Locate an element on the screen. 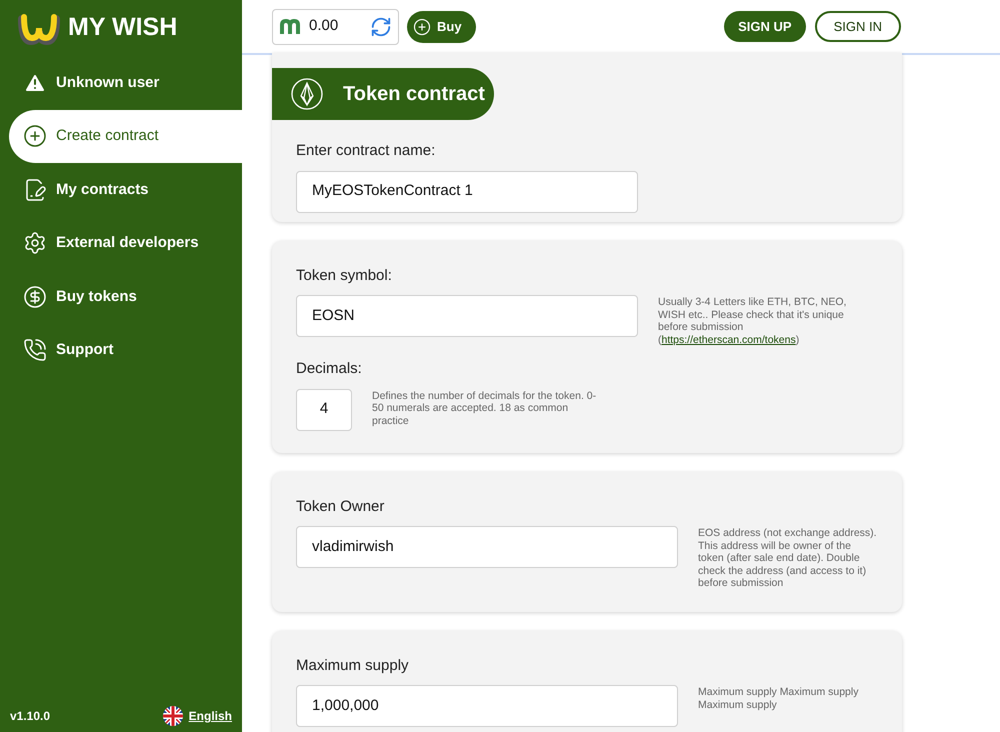 The height and width of the screenshot is (732, 1000). field-label: Enter contract name: is located at coordinates (366, 151).